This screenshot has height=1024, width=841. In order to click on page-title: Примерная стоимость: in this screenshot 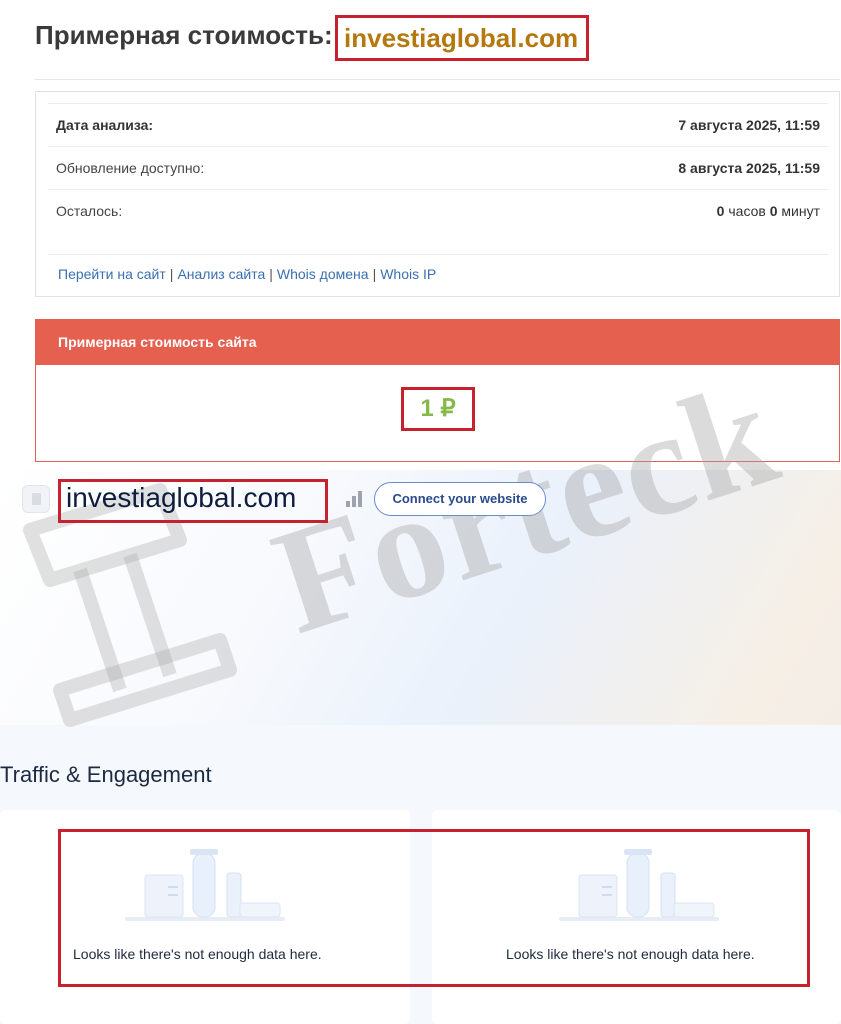, I will do `click(184, 35)`.